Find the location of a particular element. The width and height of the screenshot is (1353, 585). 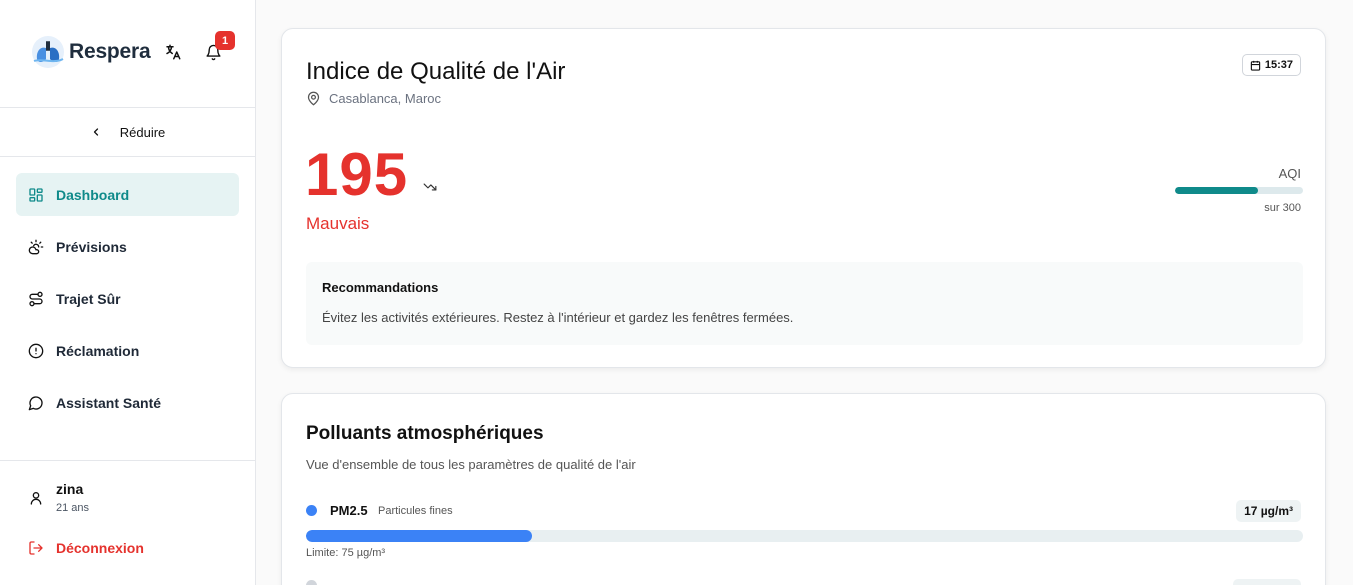

aqi-title: Indice de Qualité de l'Air is located at coordinates (436, 71).